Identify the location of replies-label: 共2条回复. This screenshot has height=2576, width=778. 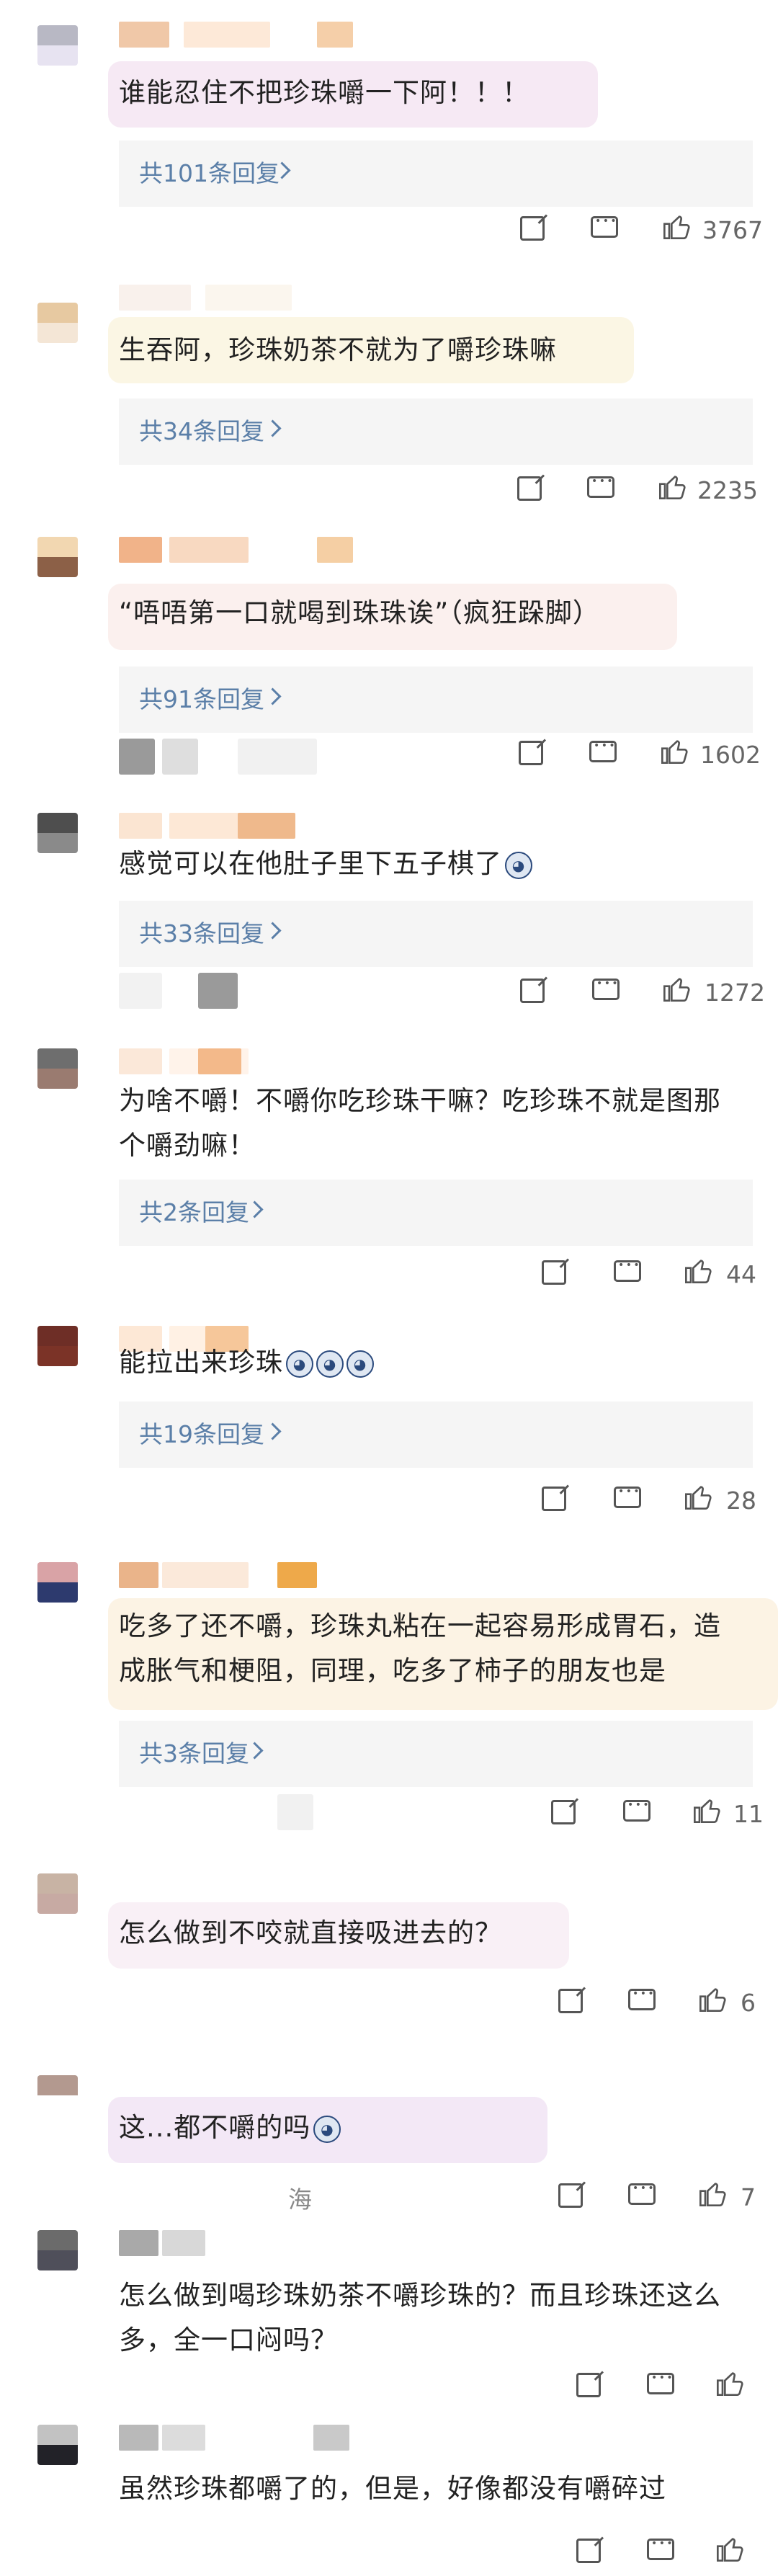
(194, 1212).